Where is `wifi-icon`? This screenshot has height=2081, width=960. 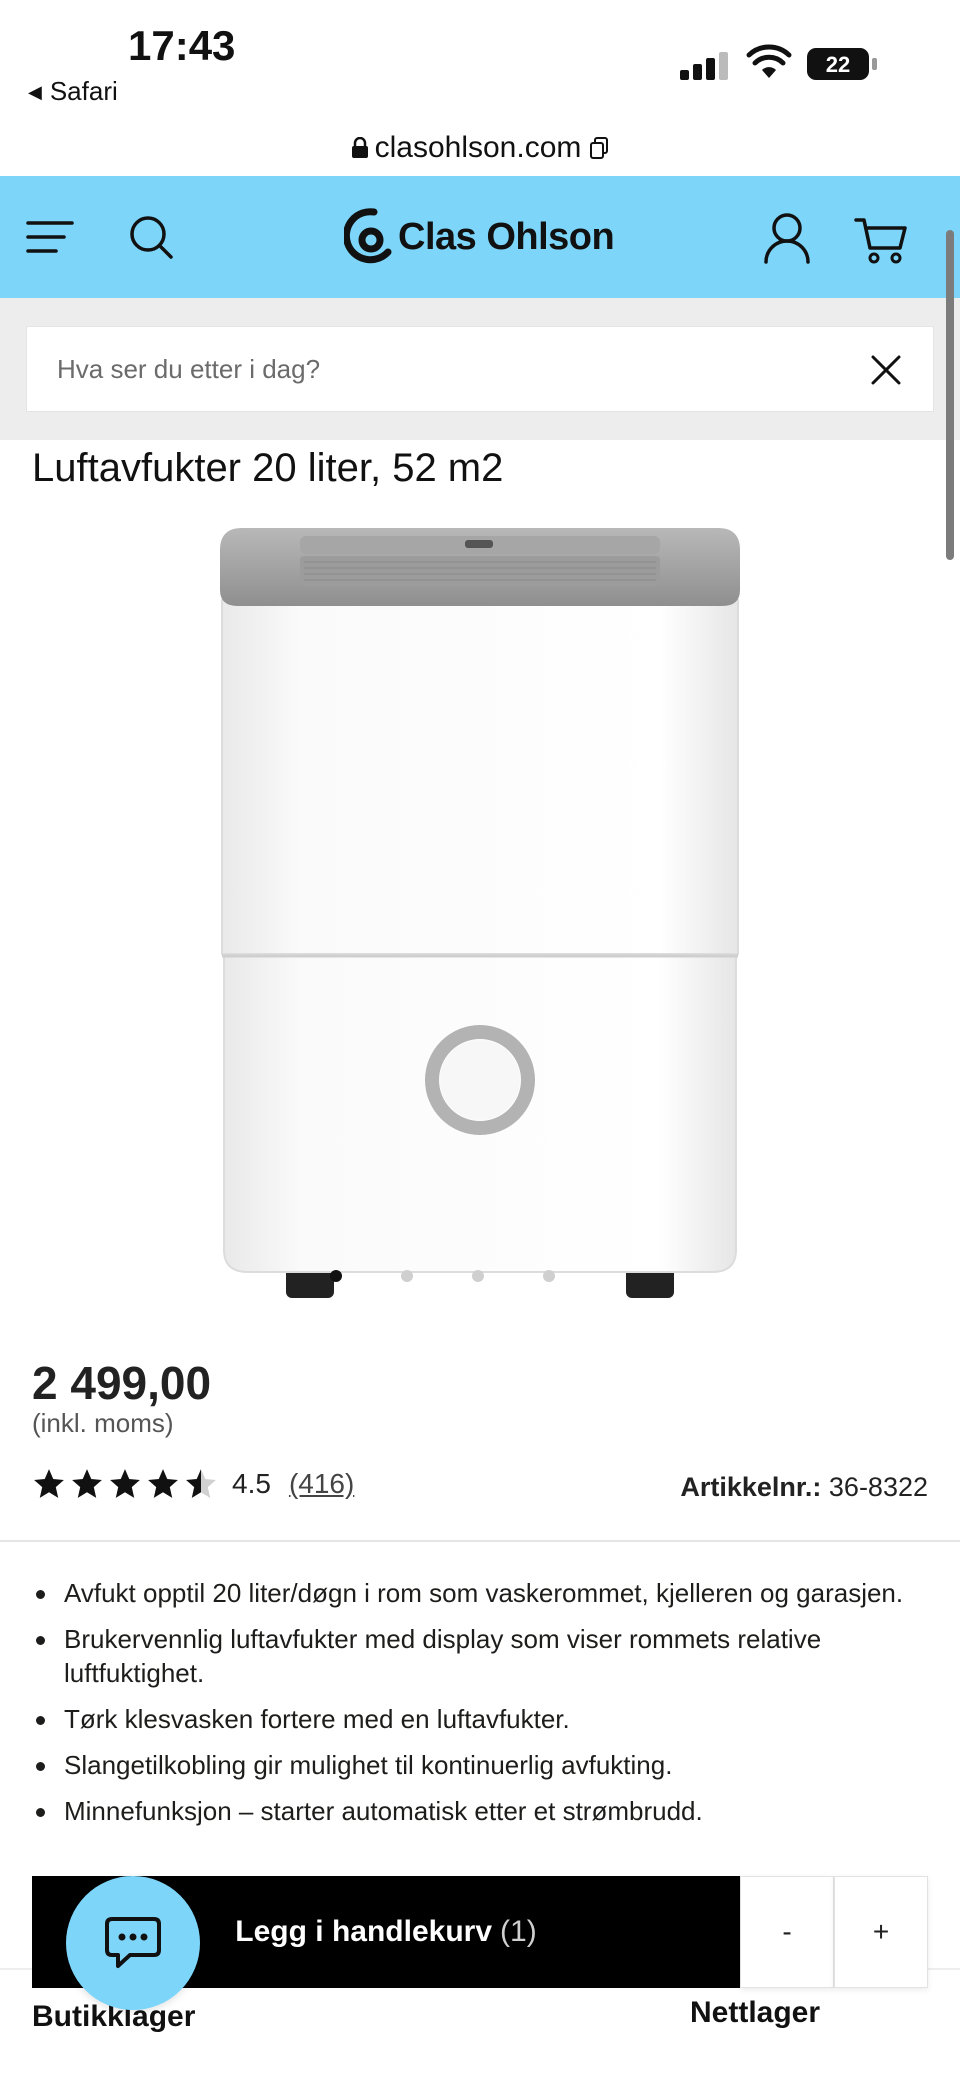 wifi-icon is located at coordinates (769, 61).